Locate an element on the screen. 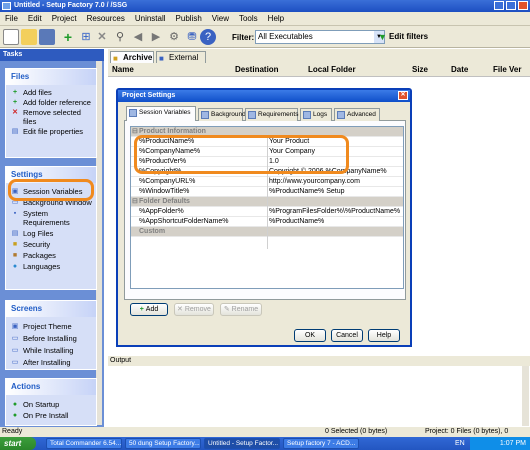  variable-value: %ProductName% is located at coordinates (296, 222).